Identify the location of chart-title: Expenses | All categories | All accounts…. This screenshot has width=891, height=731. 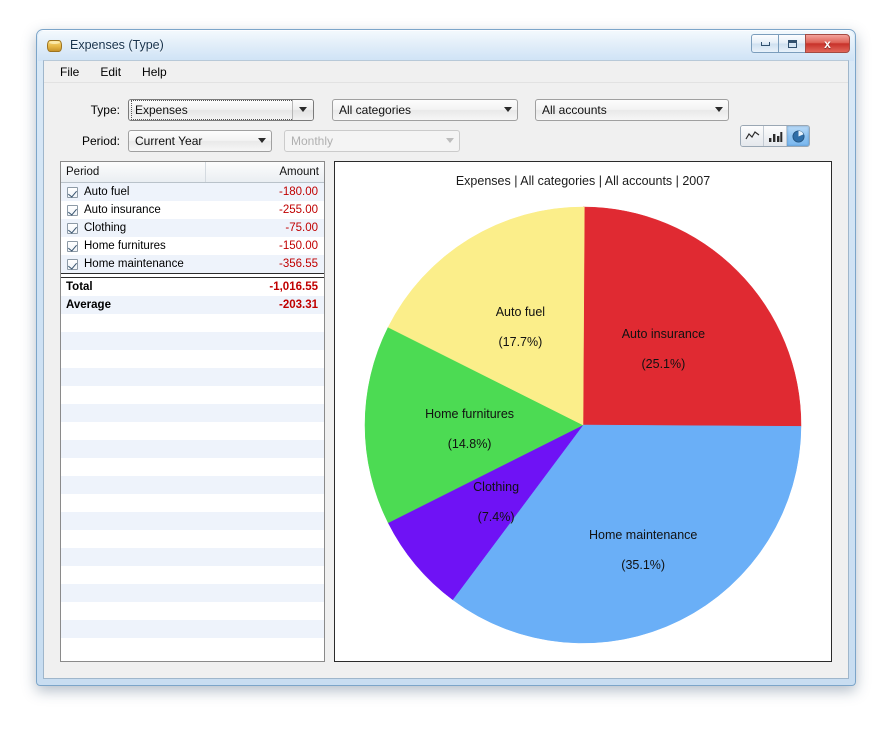
(583, 181).